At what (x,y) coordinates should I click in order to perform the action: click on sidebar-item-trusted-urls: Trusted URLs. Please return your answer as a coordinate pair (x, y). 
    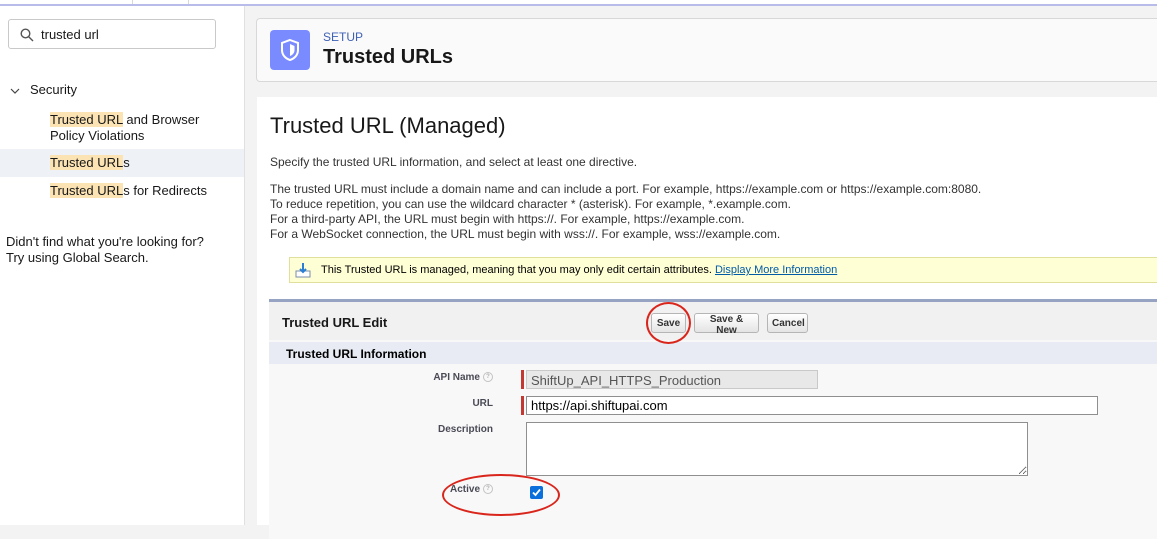
    Looking at the image, I should click on (122, 163).